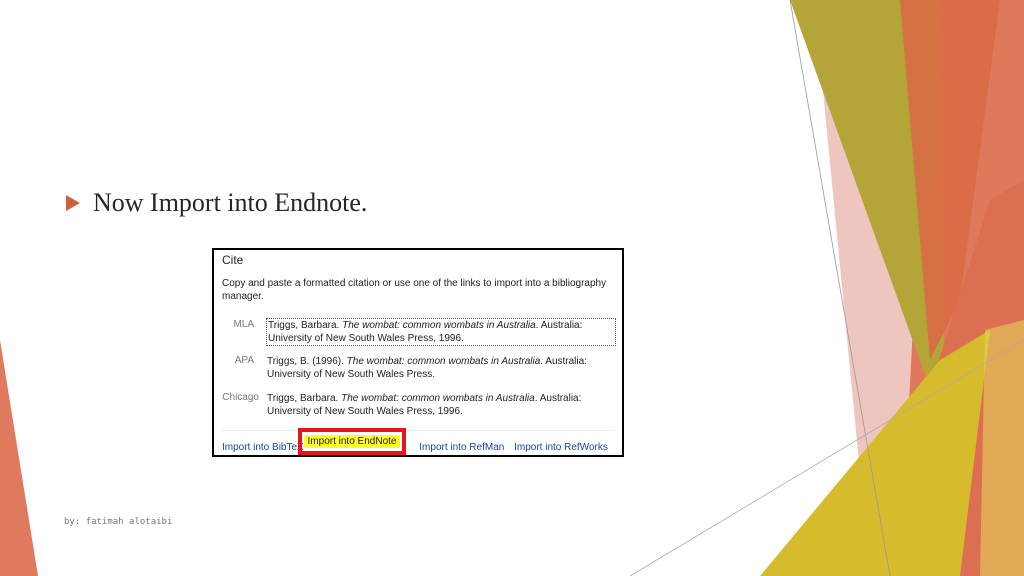 The image size is (1024, 576). What do you see at coordinates (230, 202) in the screenshot?
I see `bullet-text: Now Import into Endnote.` at bounding box center [230, 202].